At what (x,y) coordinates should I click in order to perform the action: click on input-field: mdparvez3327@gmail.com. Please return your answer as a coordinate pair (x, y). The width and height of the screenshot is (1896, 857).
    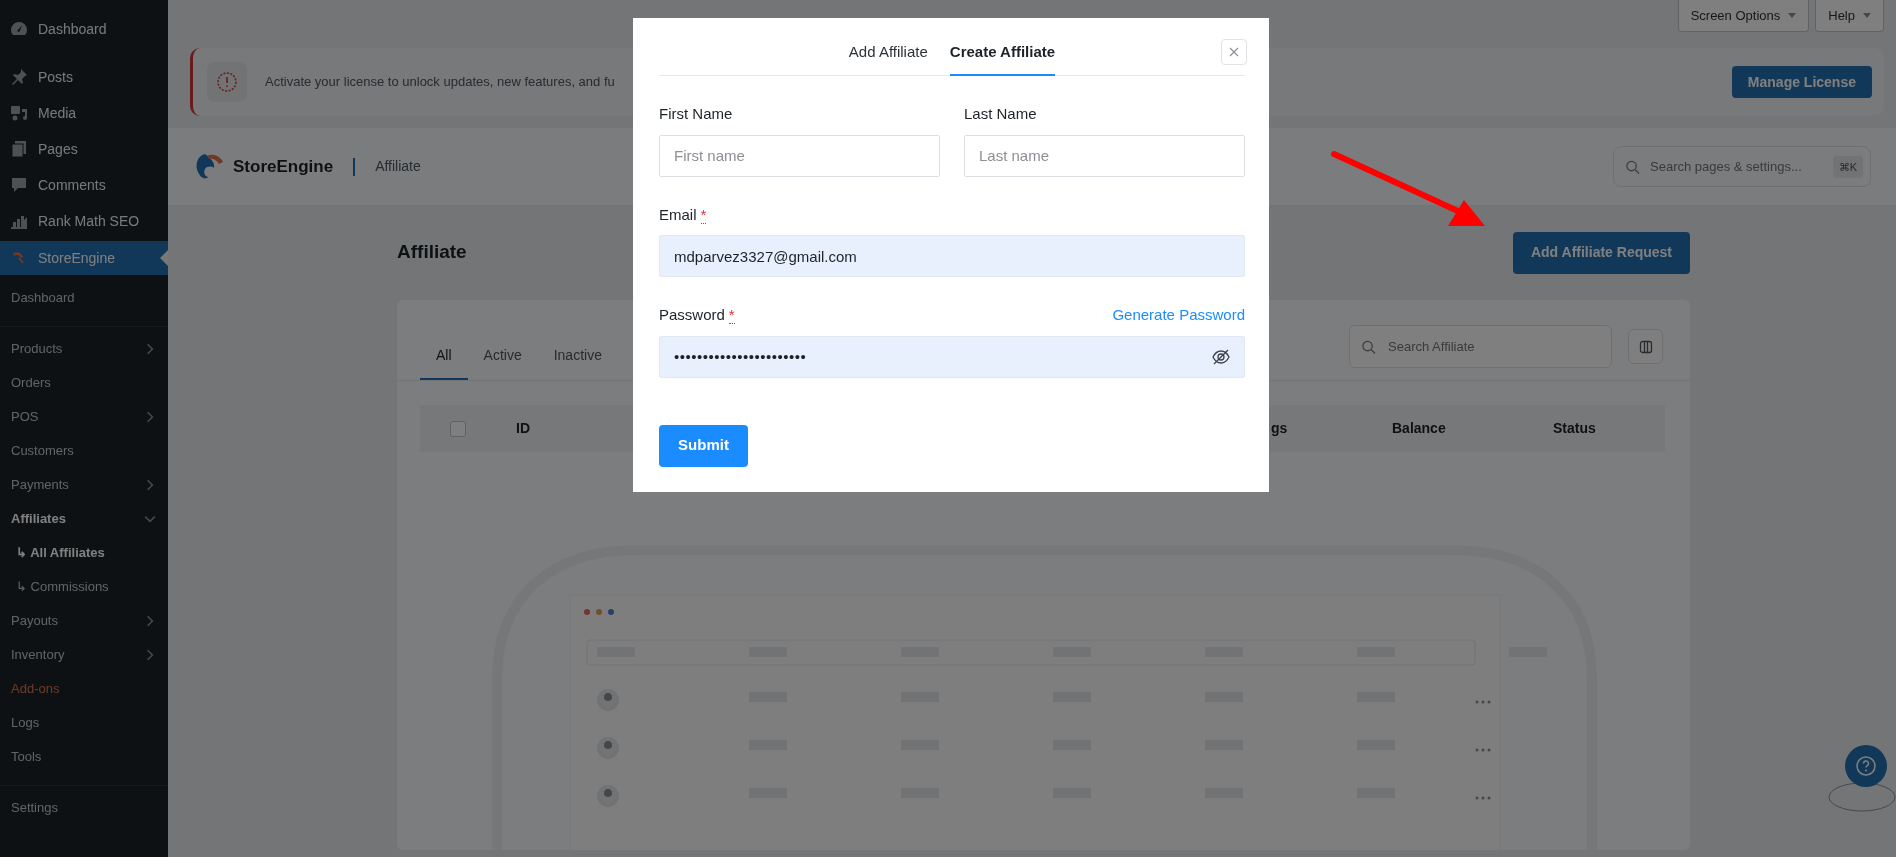
    Looking at the image, I should click on (952, 256).